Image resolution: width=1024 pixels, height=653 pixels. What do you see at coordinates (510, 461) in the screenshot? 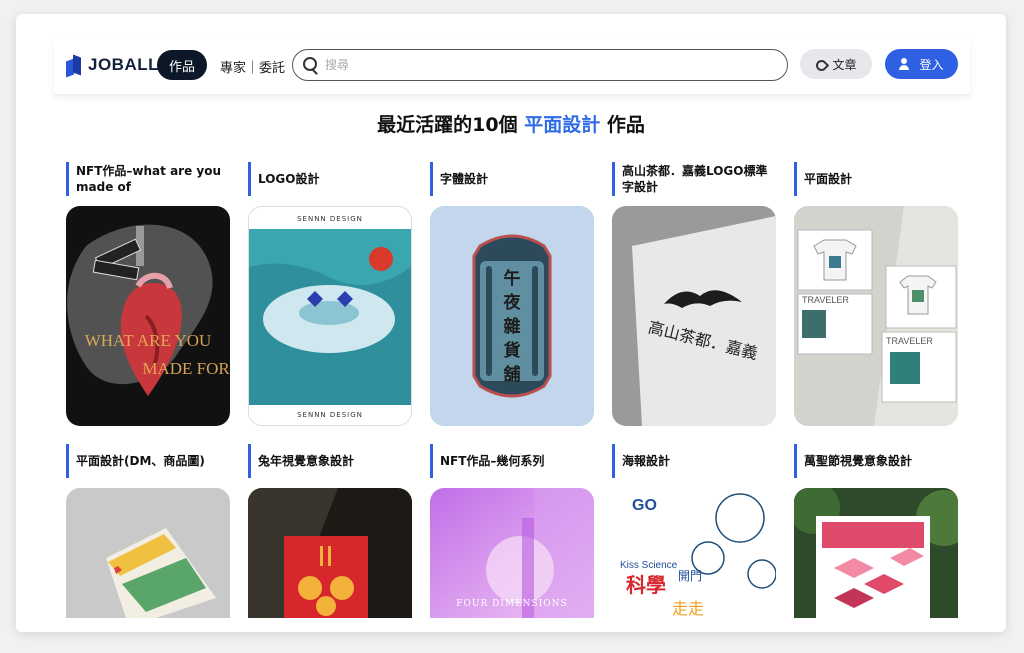
I see `work-title: NFT作品–幾何系列` at bounding box center [510, 461].